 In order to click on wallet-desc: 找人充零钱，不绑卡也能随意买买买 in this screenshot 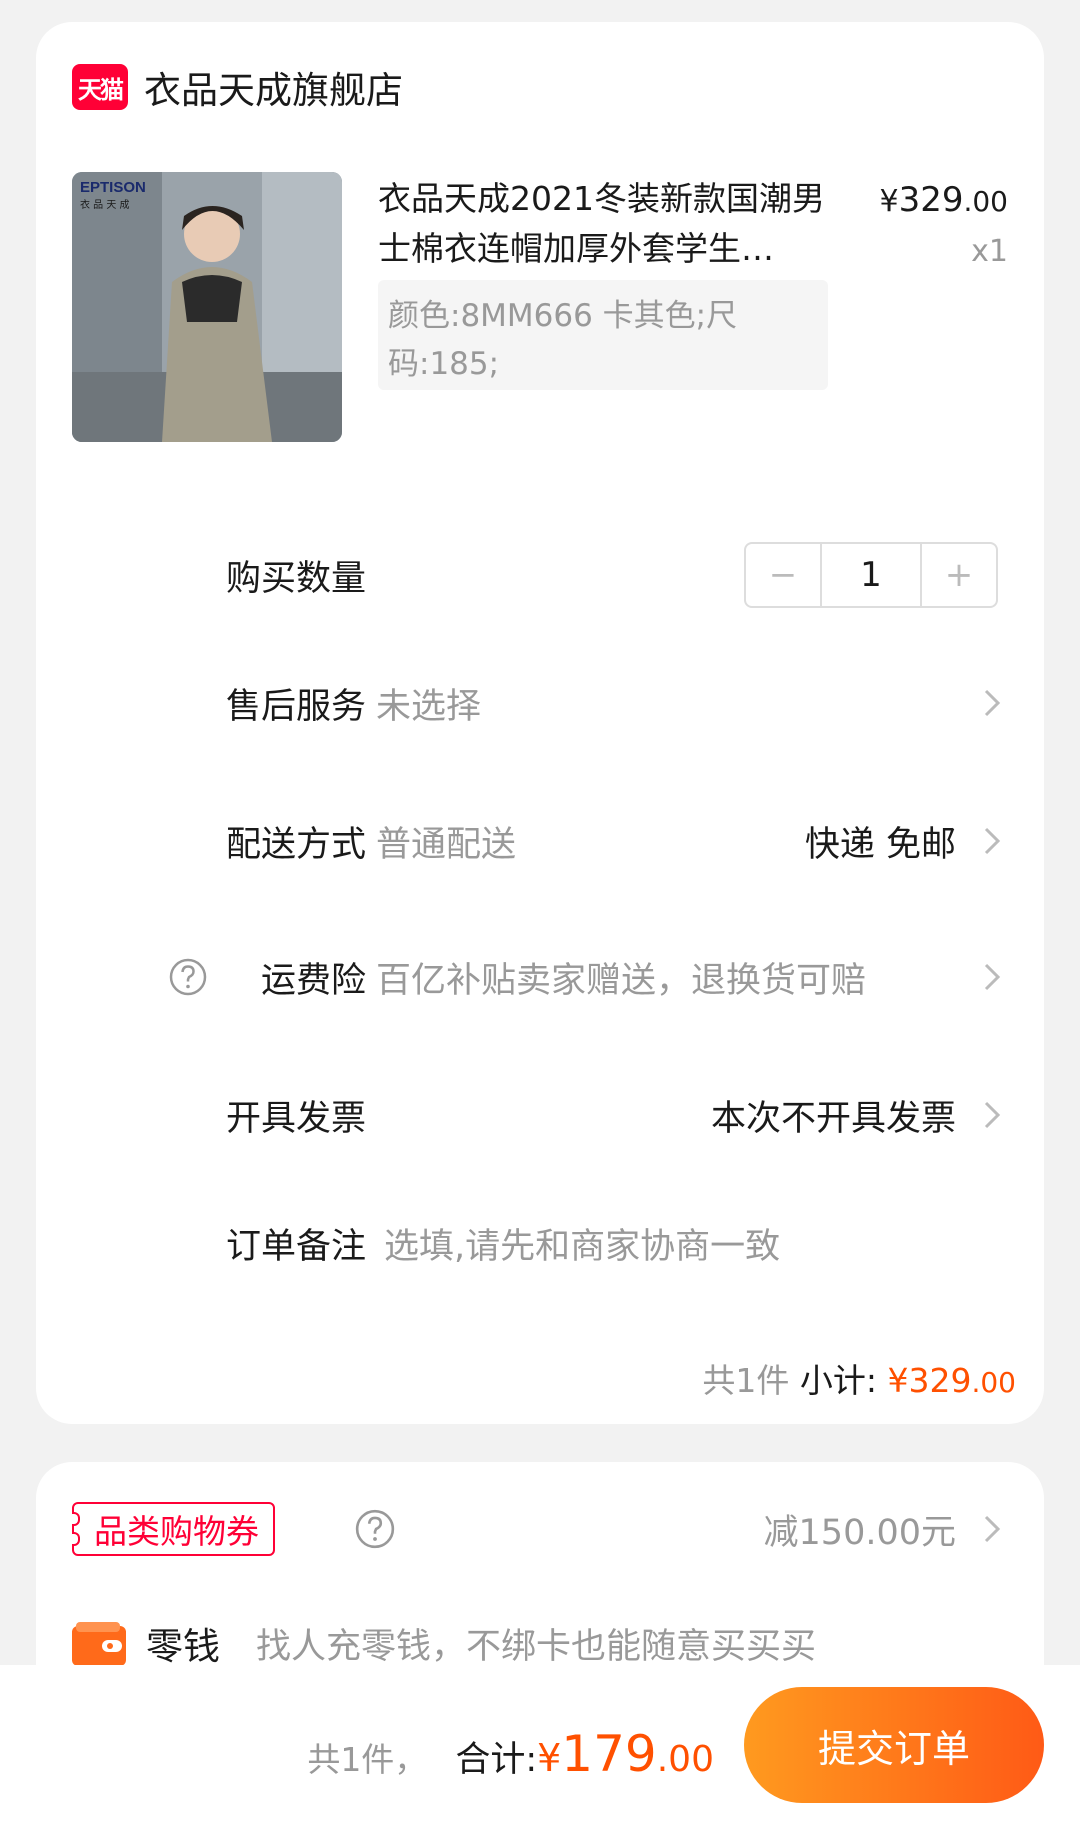, I will do `click(536, 1643)`.